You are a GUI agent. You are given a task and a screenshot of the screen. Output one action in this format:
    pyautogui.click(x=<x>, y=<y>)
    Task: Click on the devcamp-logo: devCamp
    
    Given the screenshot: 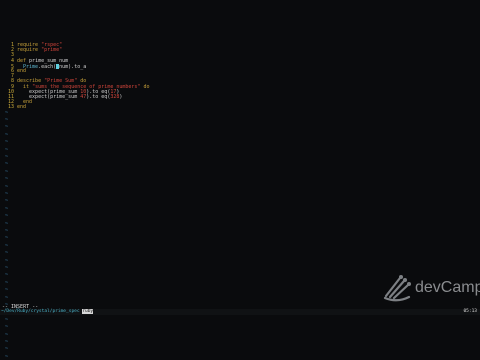 What is the action you would take?
    pyautogui.click(x=430, y=288)
    